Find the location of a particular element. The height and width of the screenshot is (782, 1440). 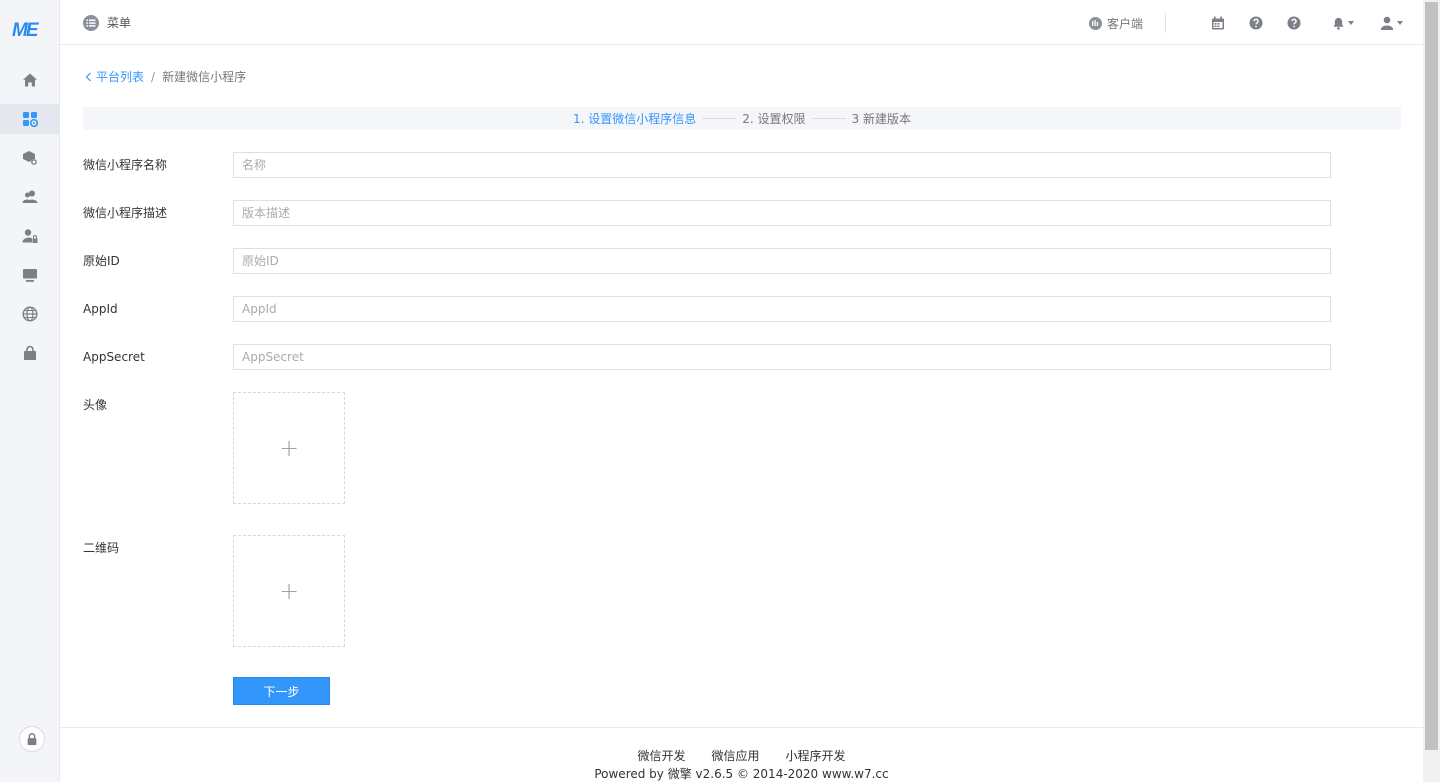

logo: ME is located at coordinates (30, 32).